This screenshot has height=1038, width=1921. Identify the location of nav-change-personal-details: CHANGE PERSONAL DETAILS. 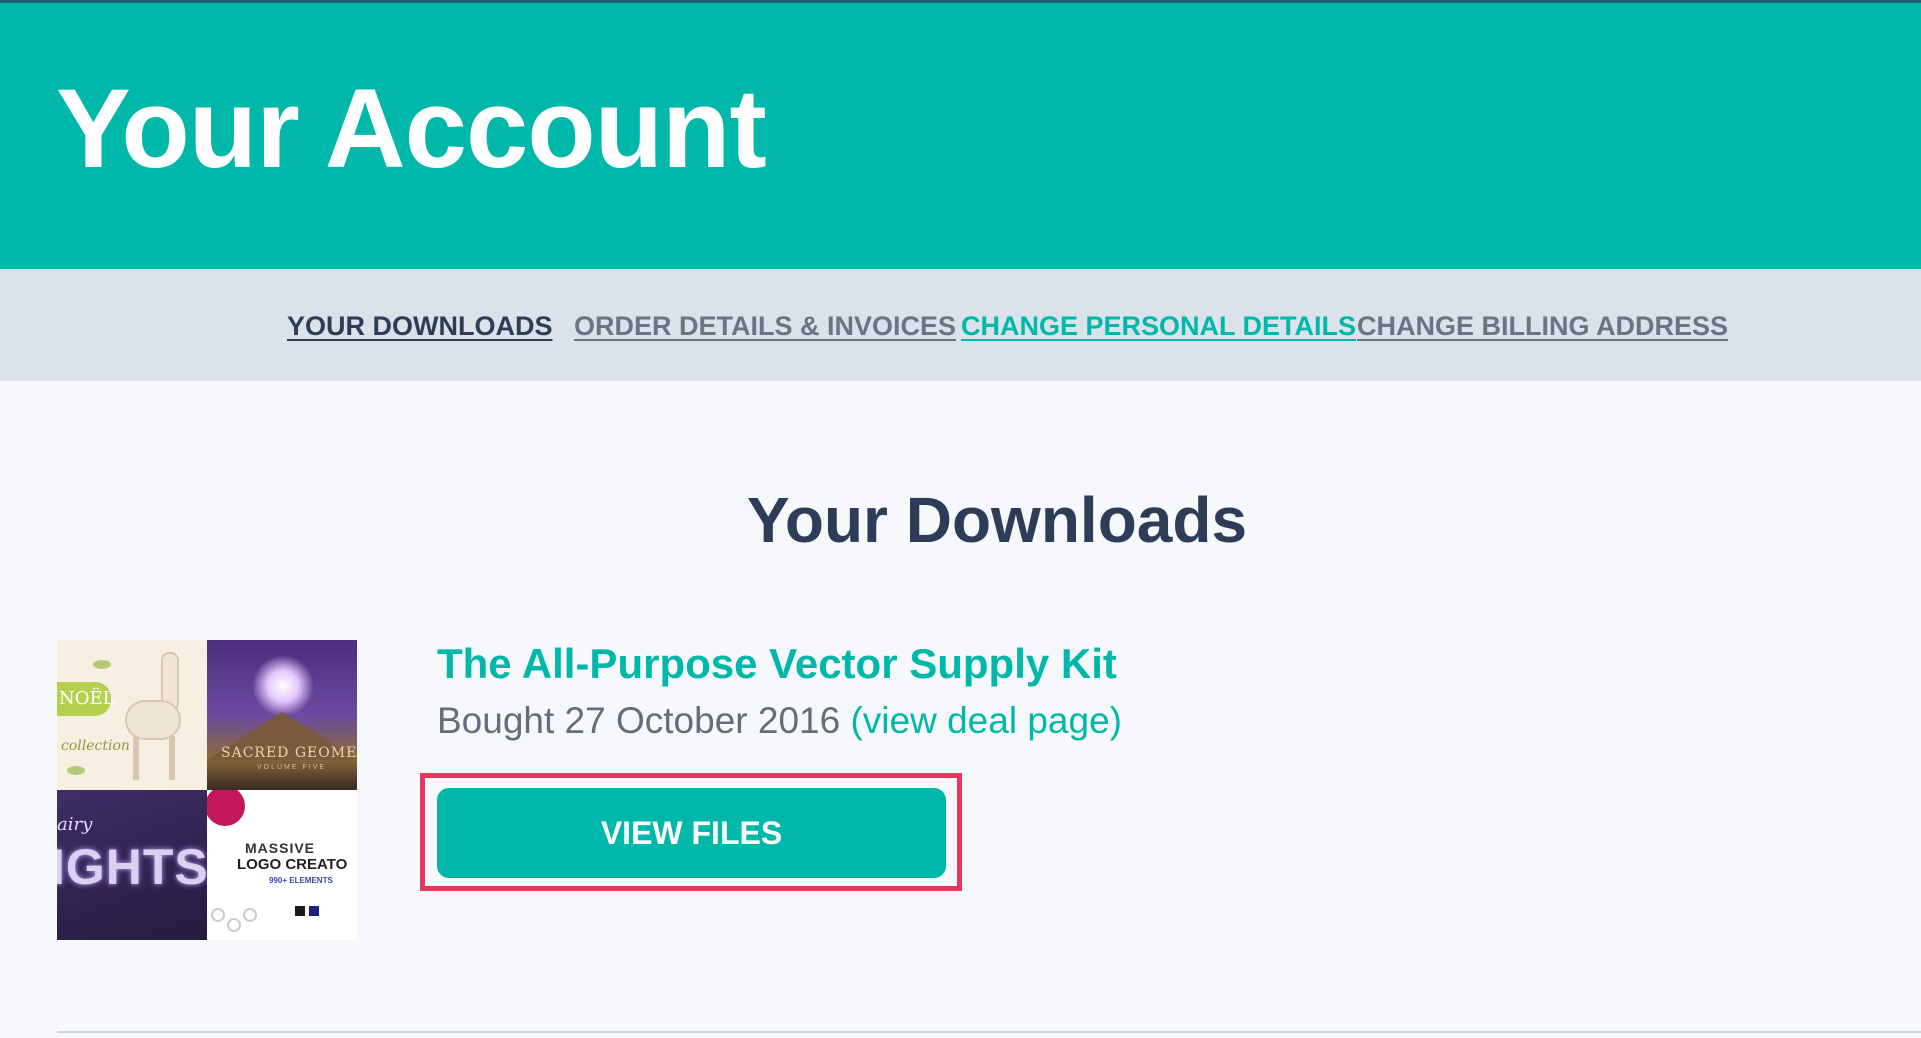
(1158, 326).